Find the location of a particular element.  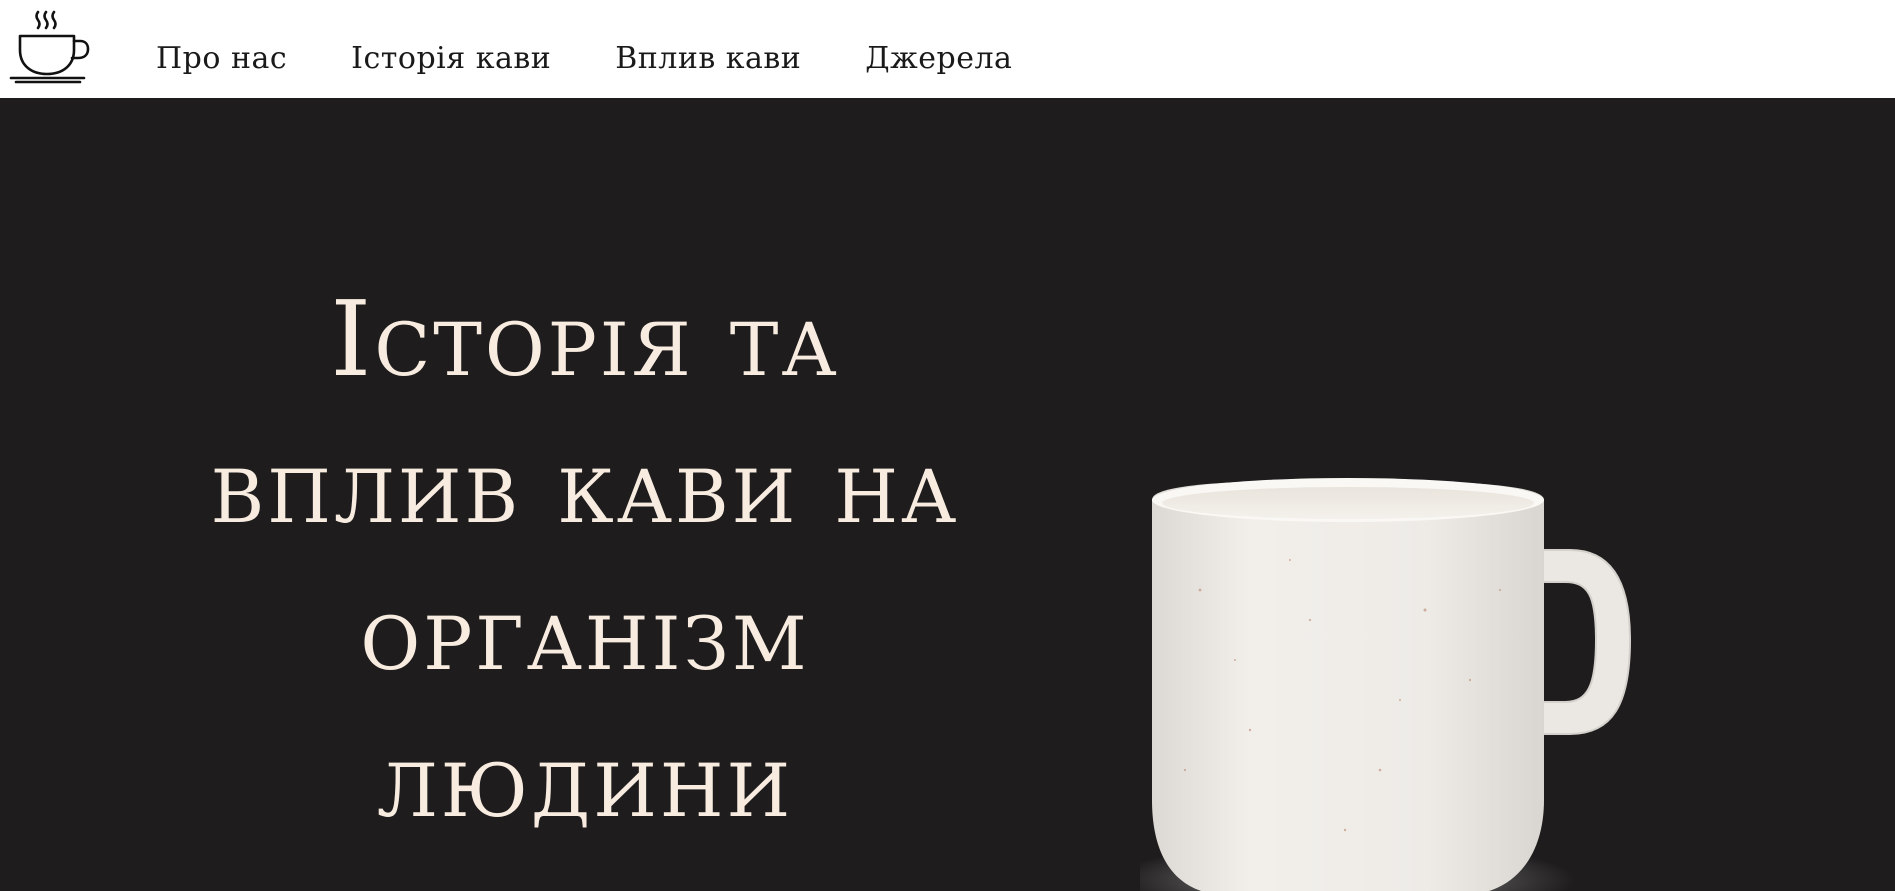

white-mug-image is located at coordinates (1386, 684).